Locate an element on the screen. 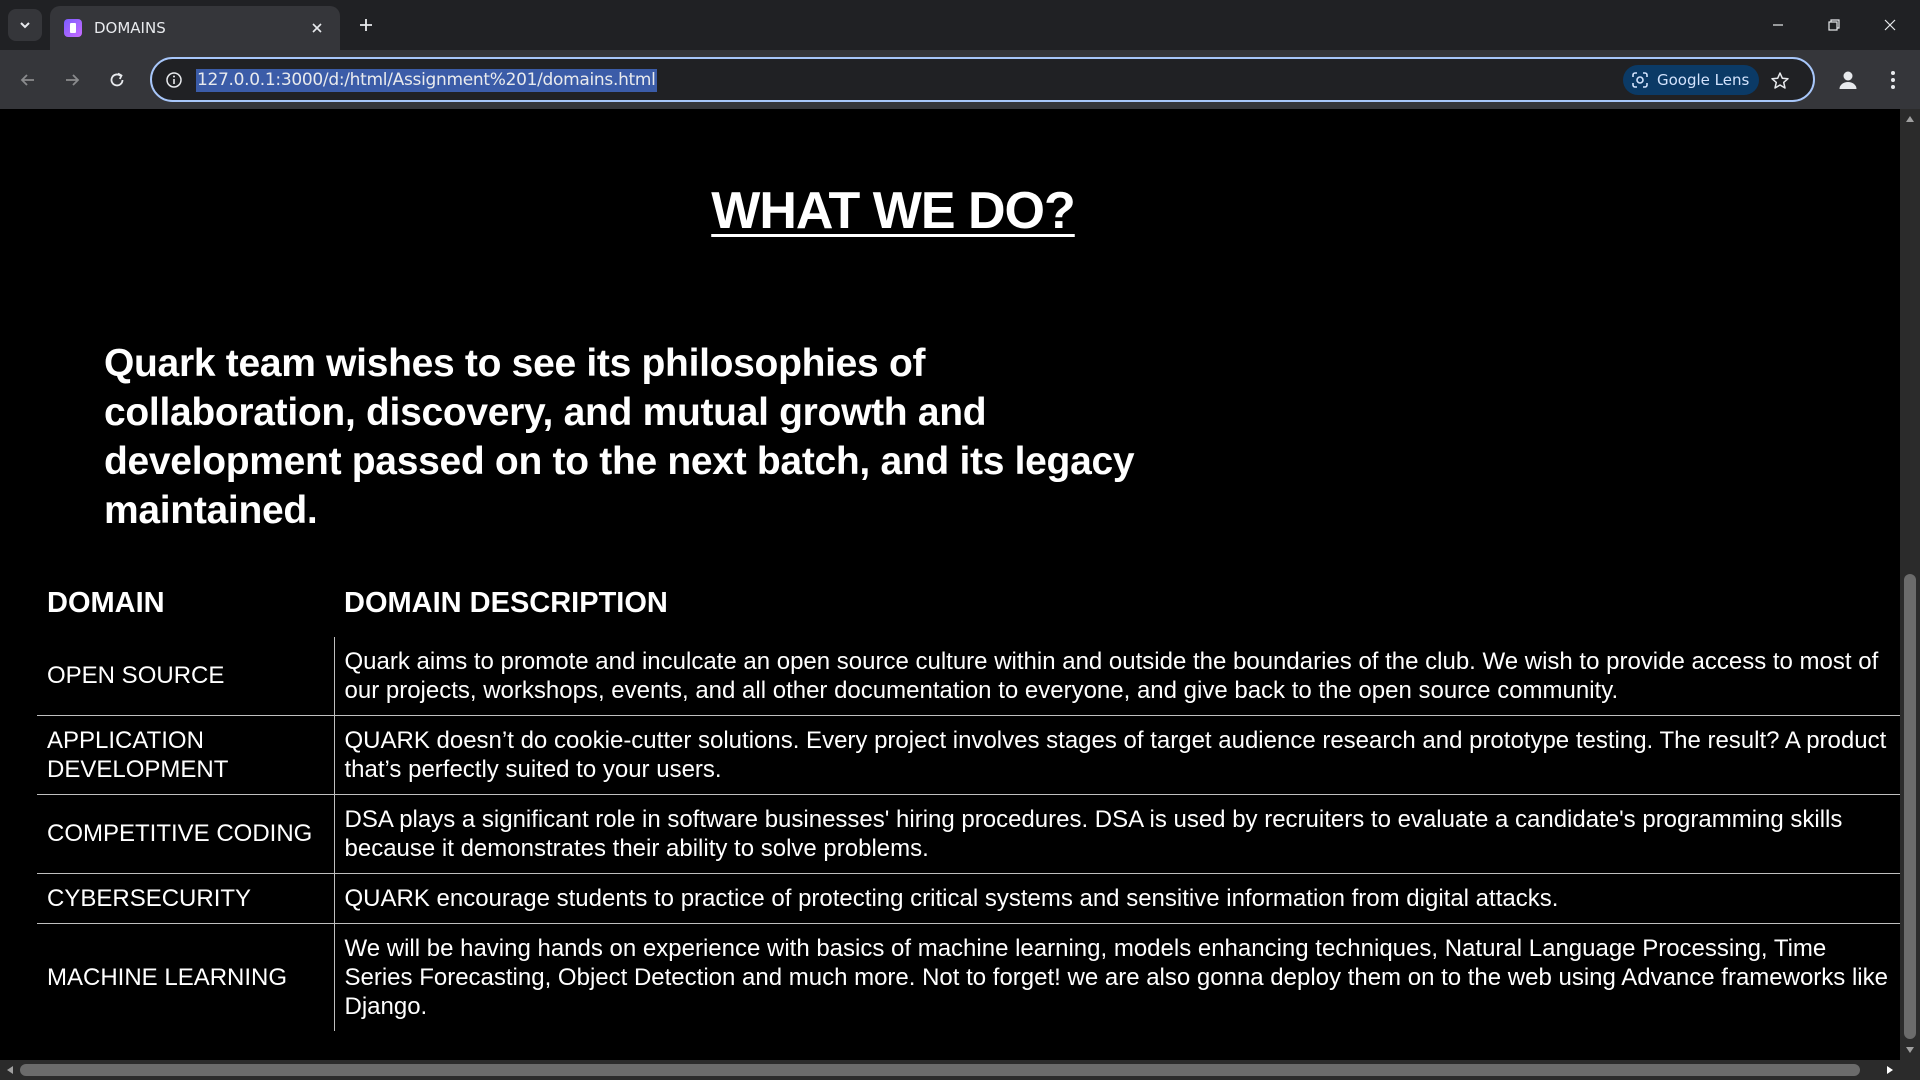 The image size is (1920, 1080). reload-button is located at coordinates (117, 80).